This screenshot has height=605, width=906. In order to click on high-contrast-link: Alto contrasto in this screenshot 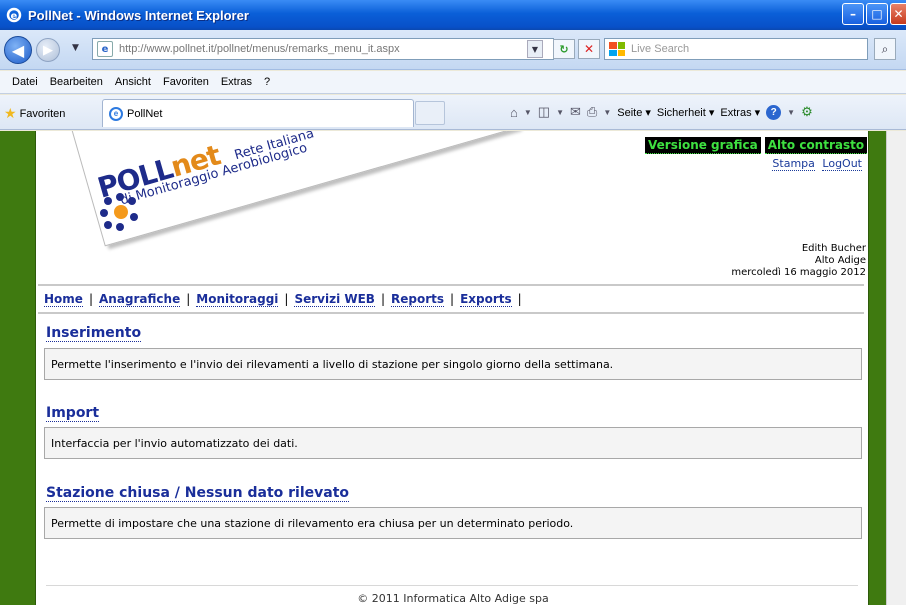, I will do `click(816, 145)`.